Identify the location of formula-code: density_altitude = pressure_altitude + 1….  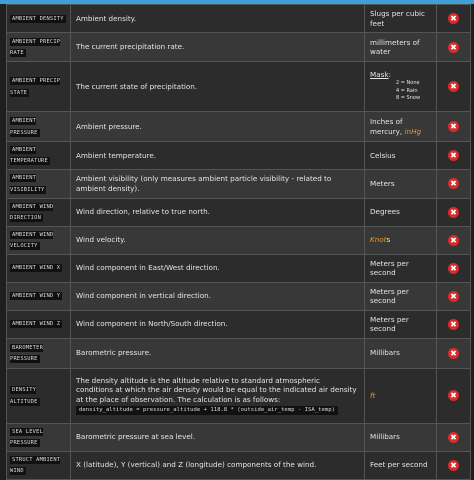
(207, 410).